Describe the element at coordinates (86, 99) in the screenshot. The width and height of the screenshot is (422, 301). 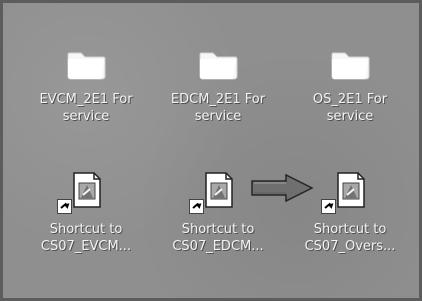
I see `folder-label-line-1: EVCM_2E1 For` at that location.